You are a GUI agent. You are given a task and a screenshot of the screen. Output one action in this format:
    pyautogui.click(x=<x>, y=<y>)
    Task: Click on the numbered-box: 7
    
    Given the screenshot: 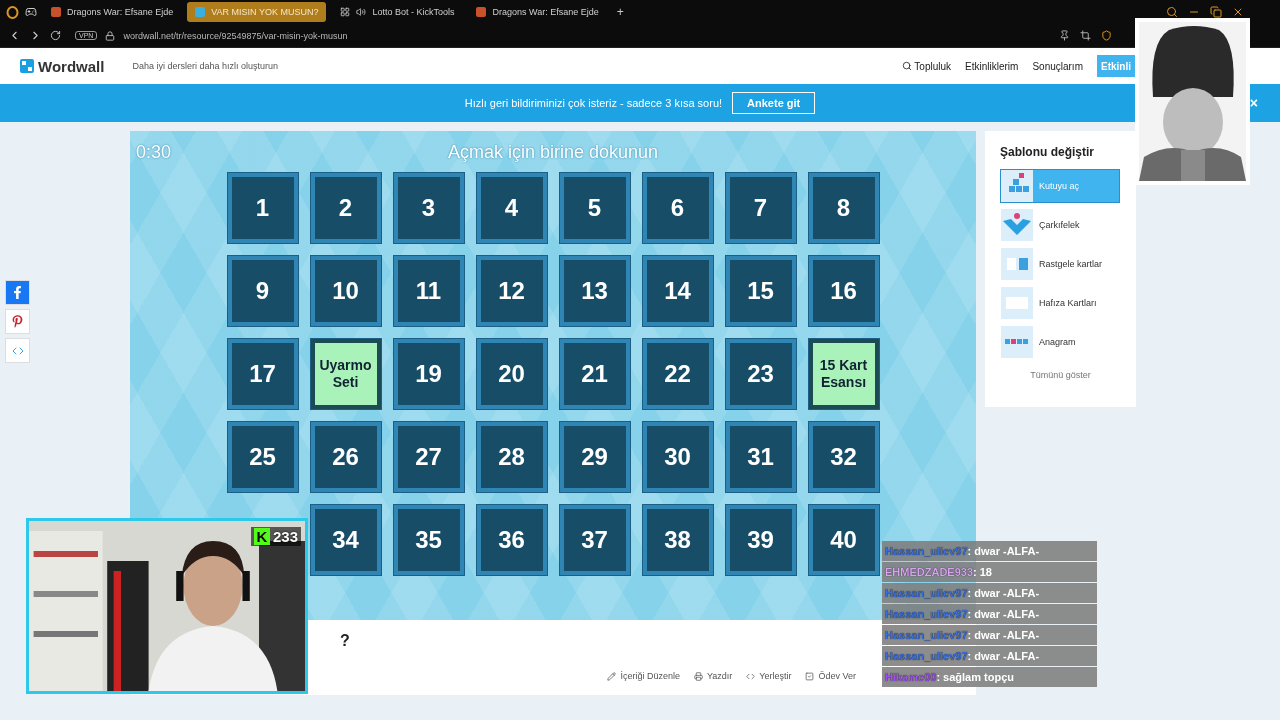 What is the action you would take?
    pyautogui.click(x=760, y=208)
    